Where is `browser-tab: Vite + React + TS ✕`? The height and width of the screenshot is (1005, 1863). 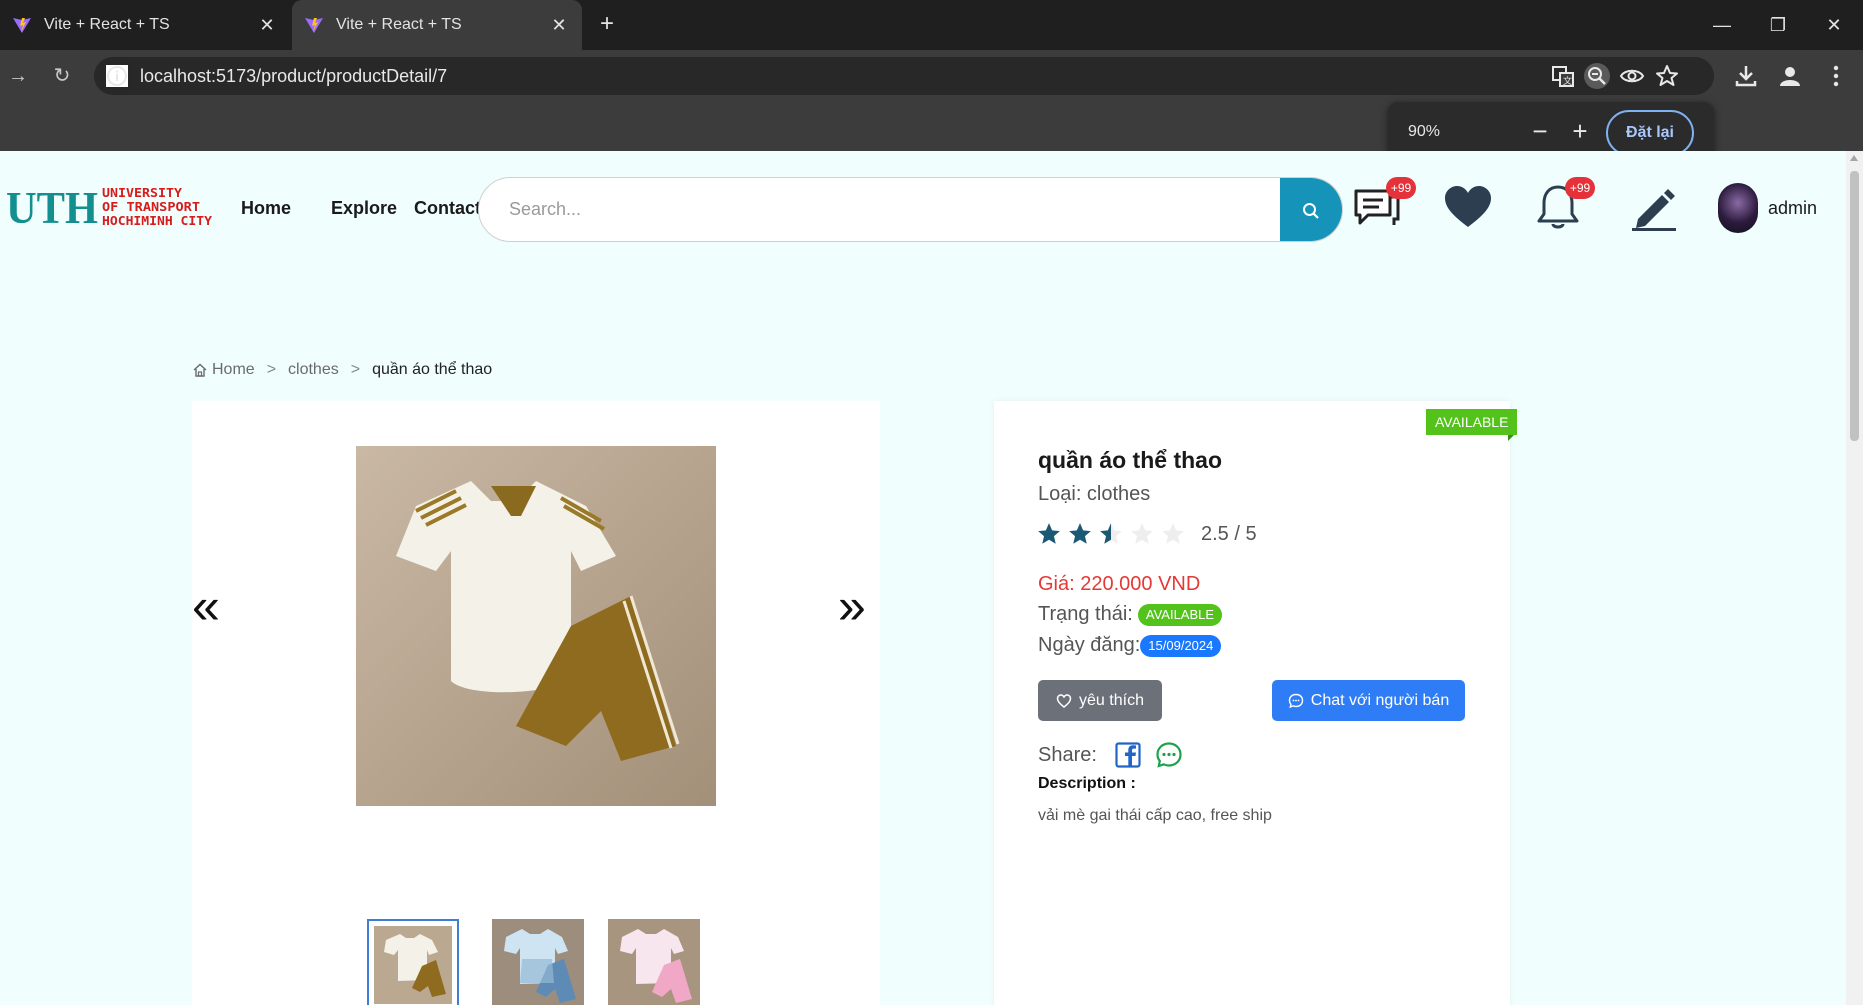
browser-tab: Vite + React + TS ✕ is located at coordinates (145, 25).